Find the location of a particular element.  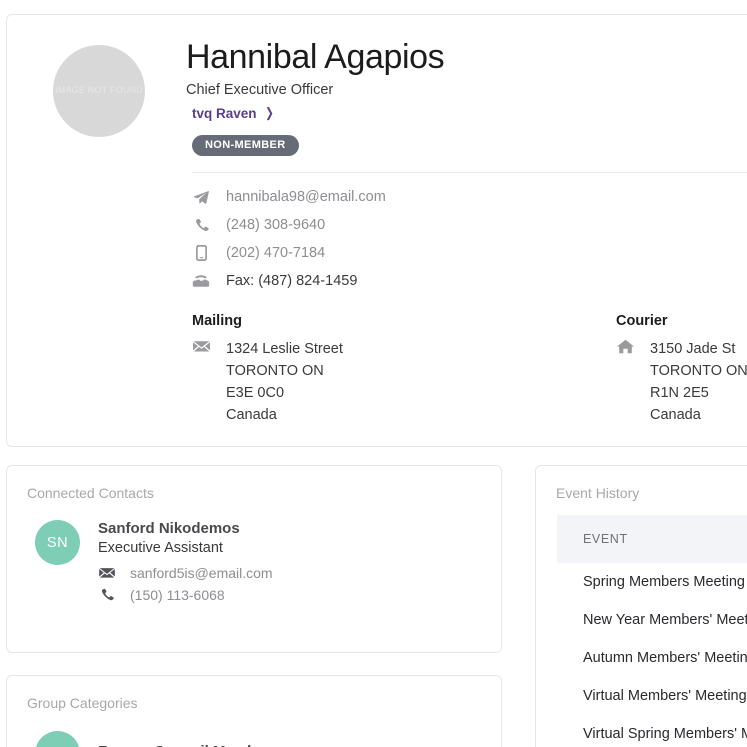

mobile-value: (202) 470-7184 is located at coordinates (276, 253).